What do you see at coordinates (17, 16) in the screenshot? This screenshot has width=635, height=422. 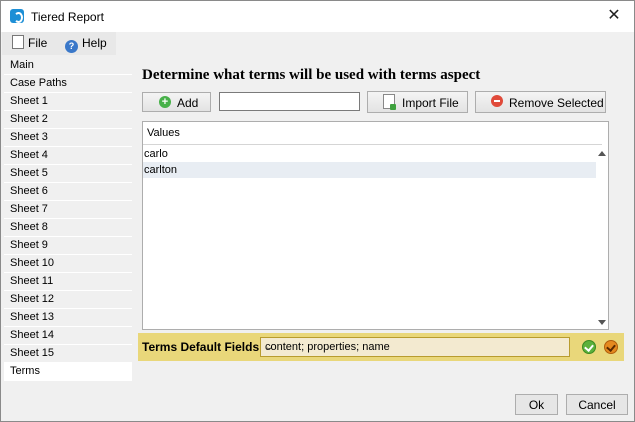 I see `app-icon` at bounding box center [17, 16].